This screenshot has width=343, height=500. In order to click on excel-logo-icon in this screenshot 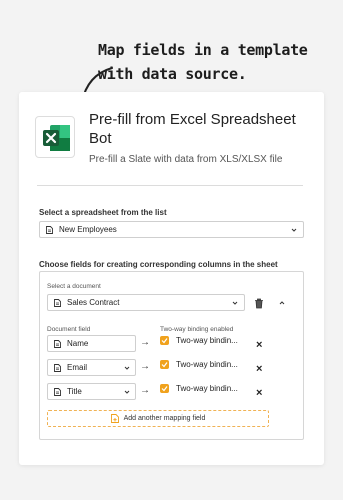, I will do `click(55, 137)`.